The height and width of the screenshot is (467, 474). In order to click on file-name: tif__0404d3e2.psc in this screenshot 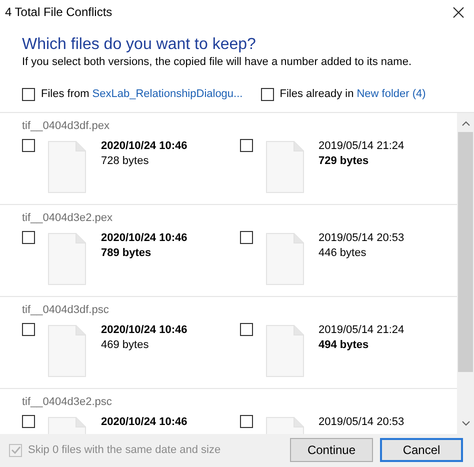, I will do `click(67, 402)`.